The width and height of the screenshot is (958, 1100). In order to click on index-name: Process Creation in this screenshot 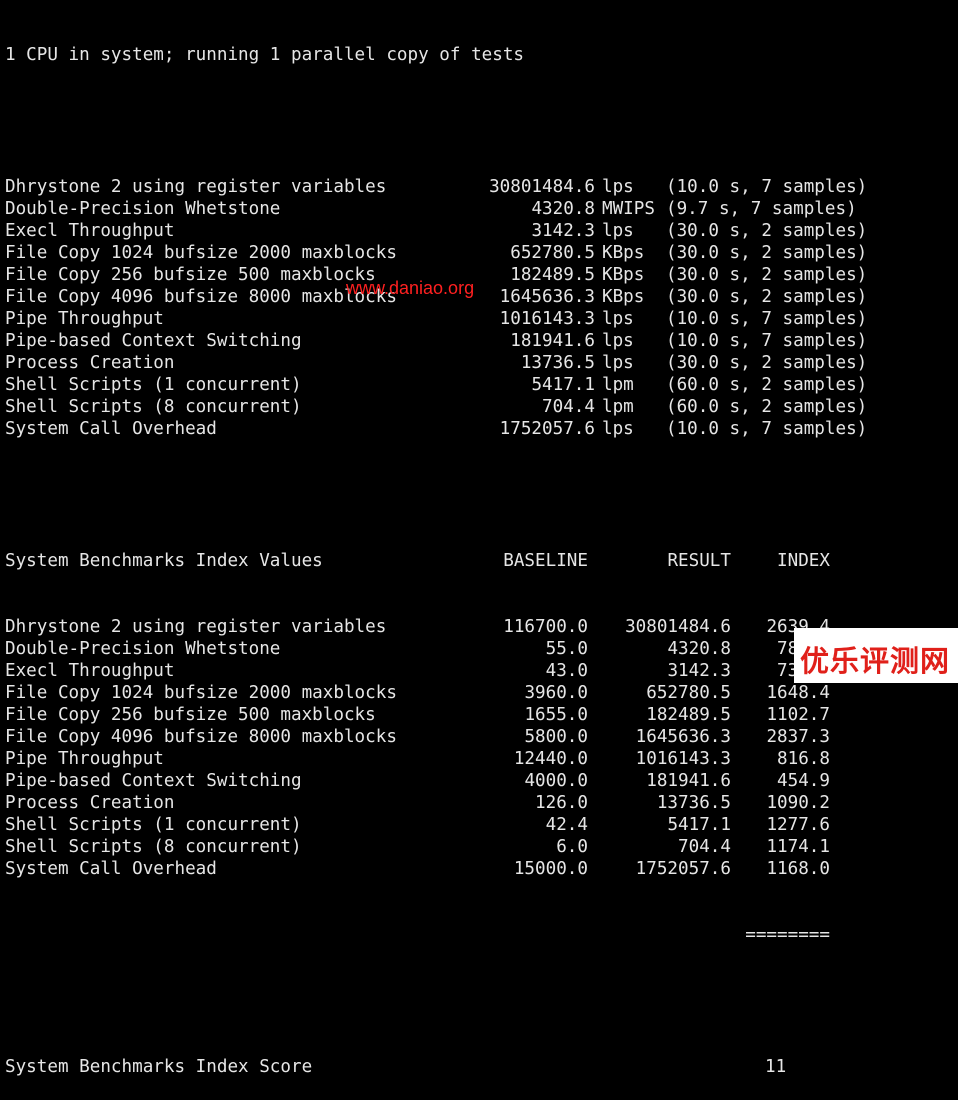, I will do `click(90, 803)`.